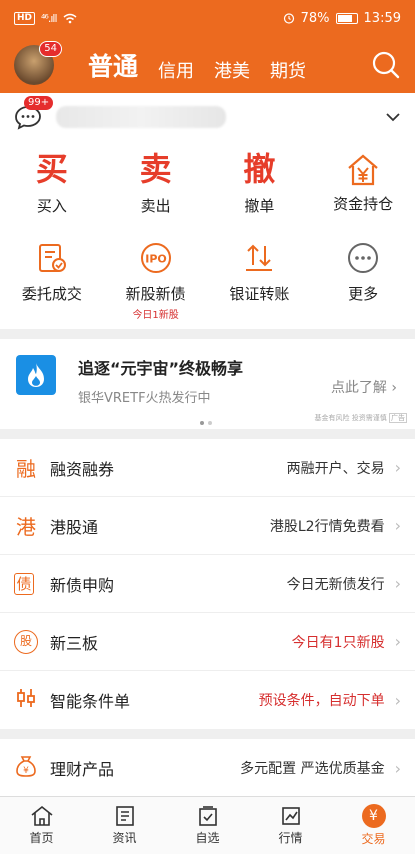 This screenshot has height=854, width=415. I want to click on list-item-conditional-order: 智能条件单 预设条件，自动下单 ›, so click(207, 700).